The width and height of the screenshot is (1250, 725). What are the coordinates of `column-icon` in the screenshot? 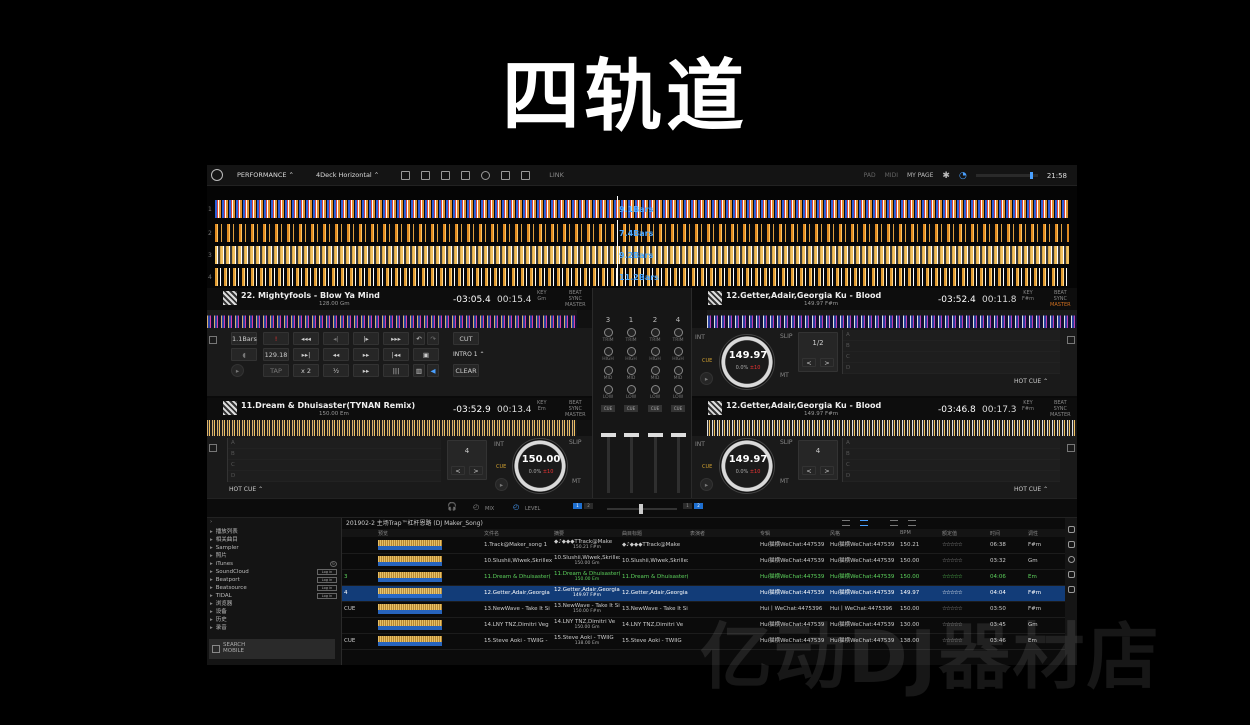 It's located at (1071, 574).